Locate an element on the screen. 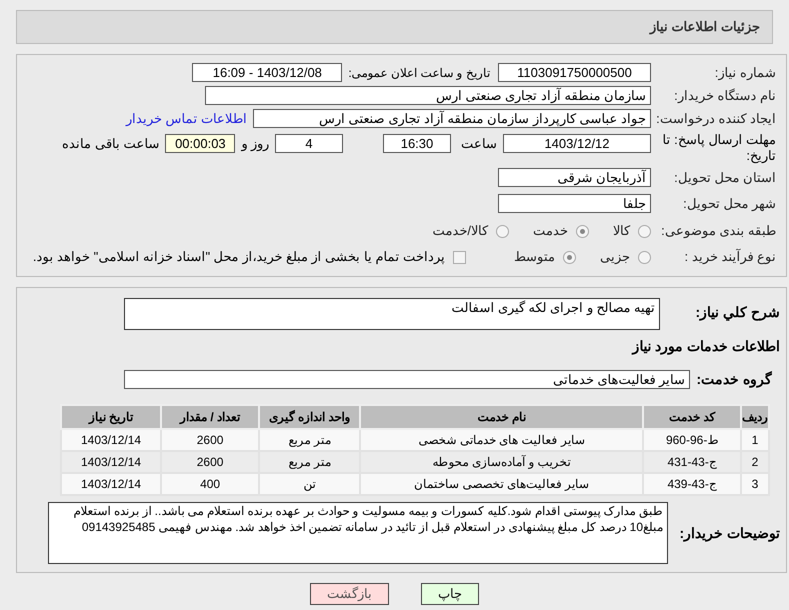 The image size is (789, 610). back-button: بازگشت is located at coordinates (349, 594).